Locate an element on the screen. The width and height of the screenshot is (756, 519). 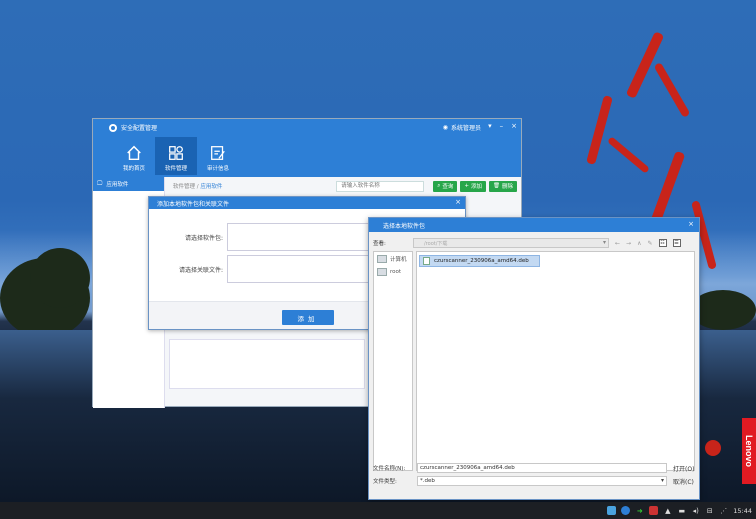
file-item: czurscanner_230906a_amd64.deb is located at coordinates (479, 261).